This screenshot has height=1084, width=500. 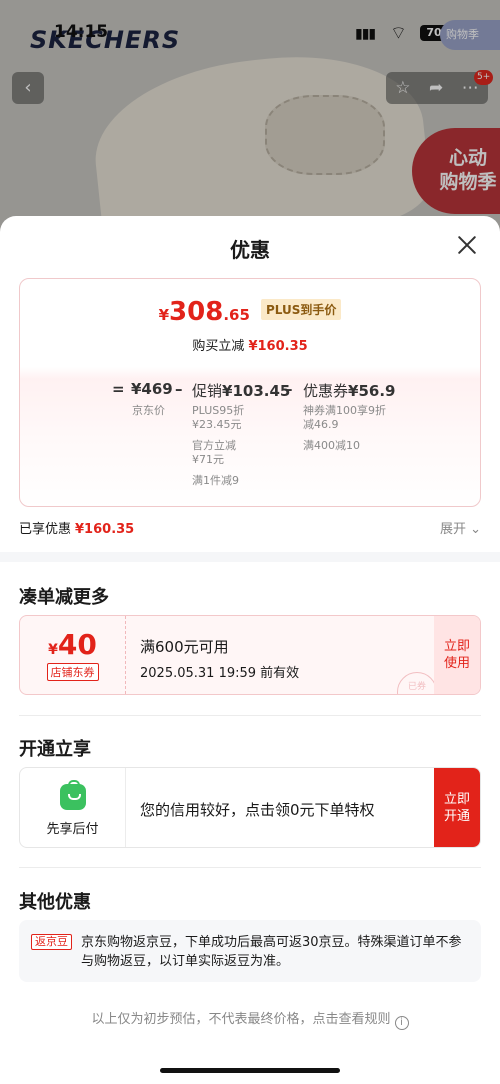 I want to click on more-deals-title: 凑单减更多, so click(x=64, y=597).